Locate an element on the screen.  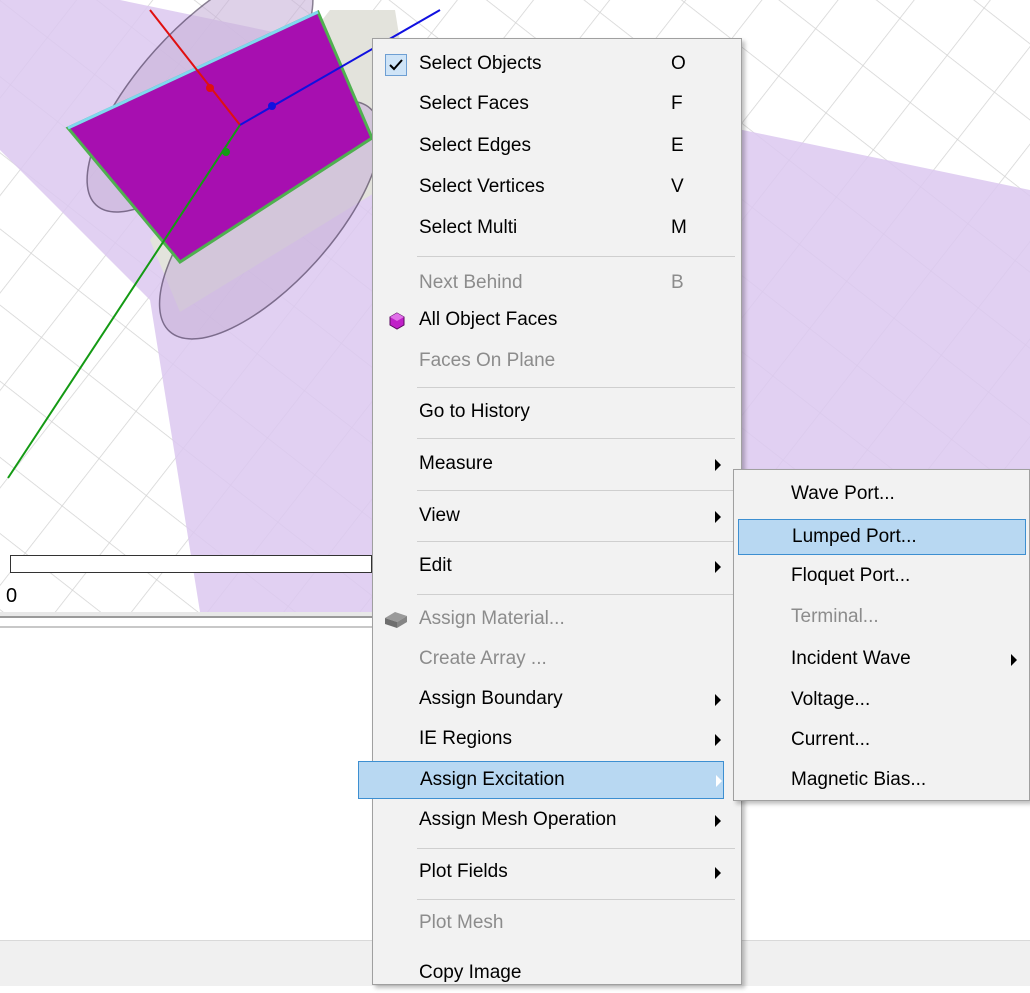
menu-item-shortcut: B is located at coordinates (677, 282).